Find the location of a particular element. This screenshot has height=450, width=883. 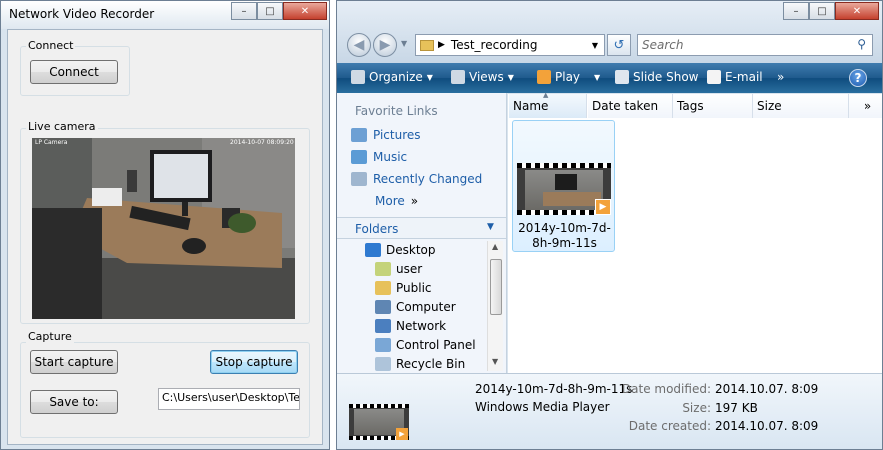

favorite-link-label: Recently Changed is located at coordinates (428, 179).